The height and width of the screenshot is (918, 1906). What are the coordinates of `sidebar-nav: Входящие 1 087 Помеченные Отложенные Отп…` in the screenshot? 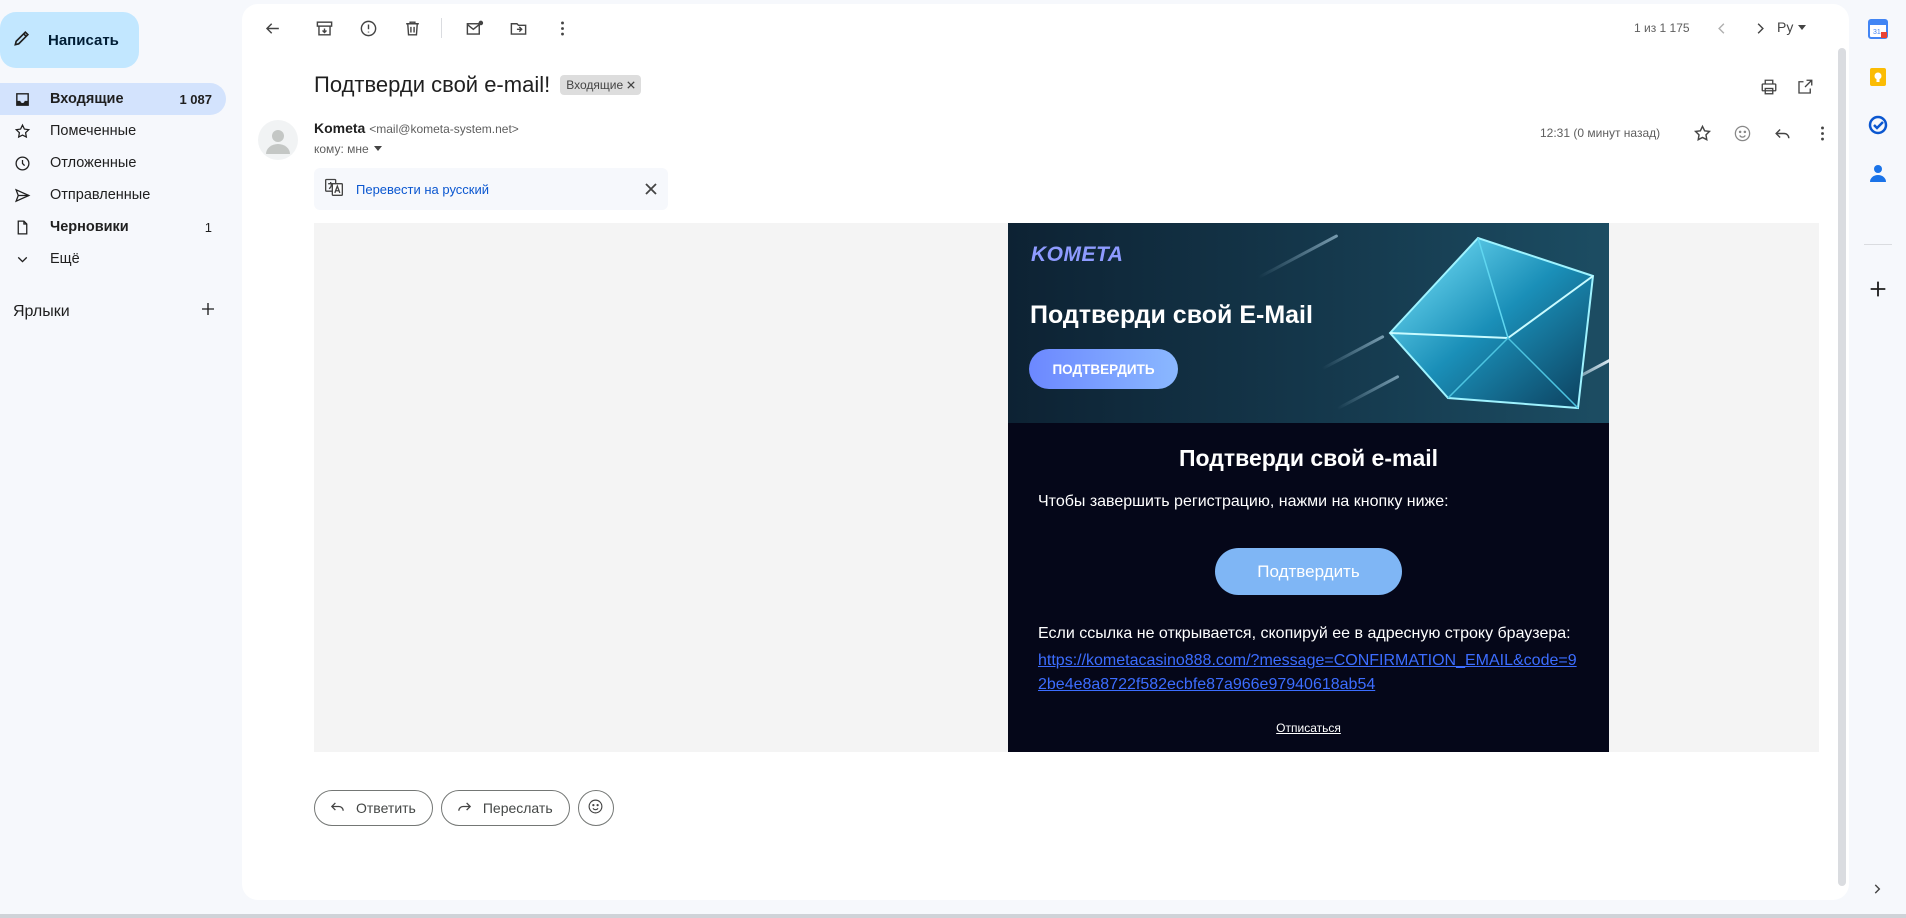 It's located at (113, 179).